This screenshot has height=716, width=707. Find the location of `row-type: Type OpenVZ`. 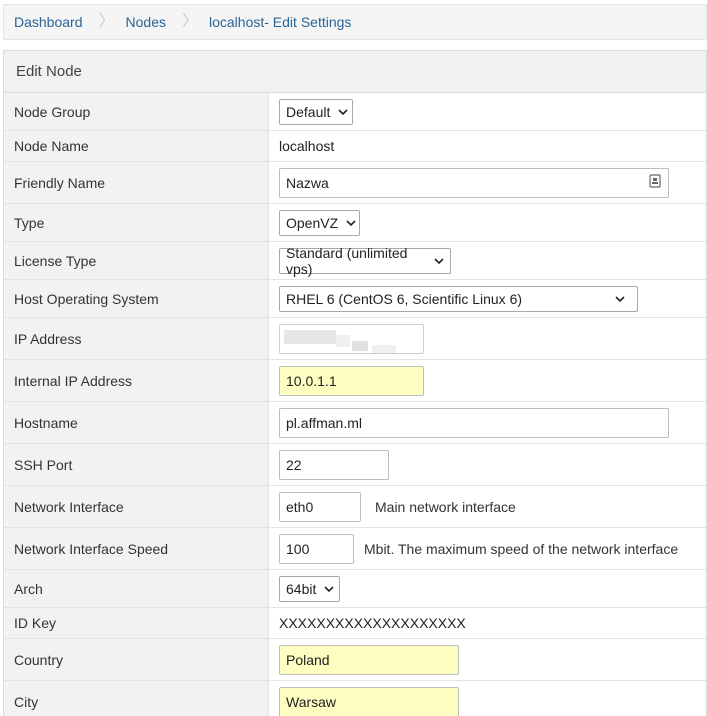

row-type: Type OpenVZ is located at coordinates (355, 223).